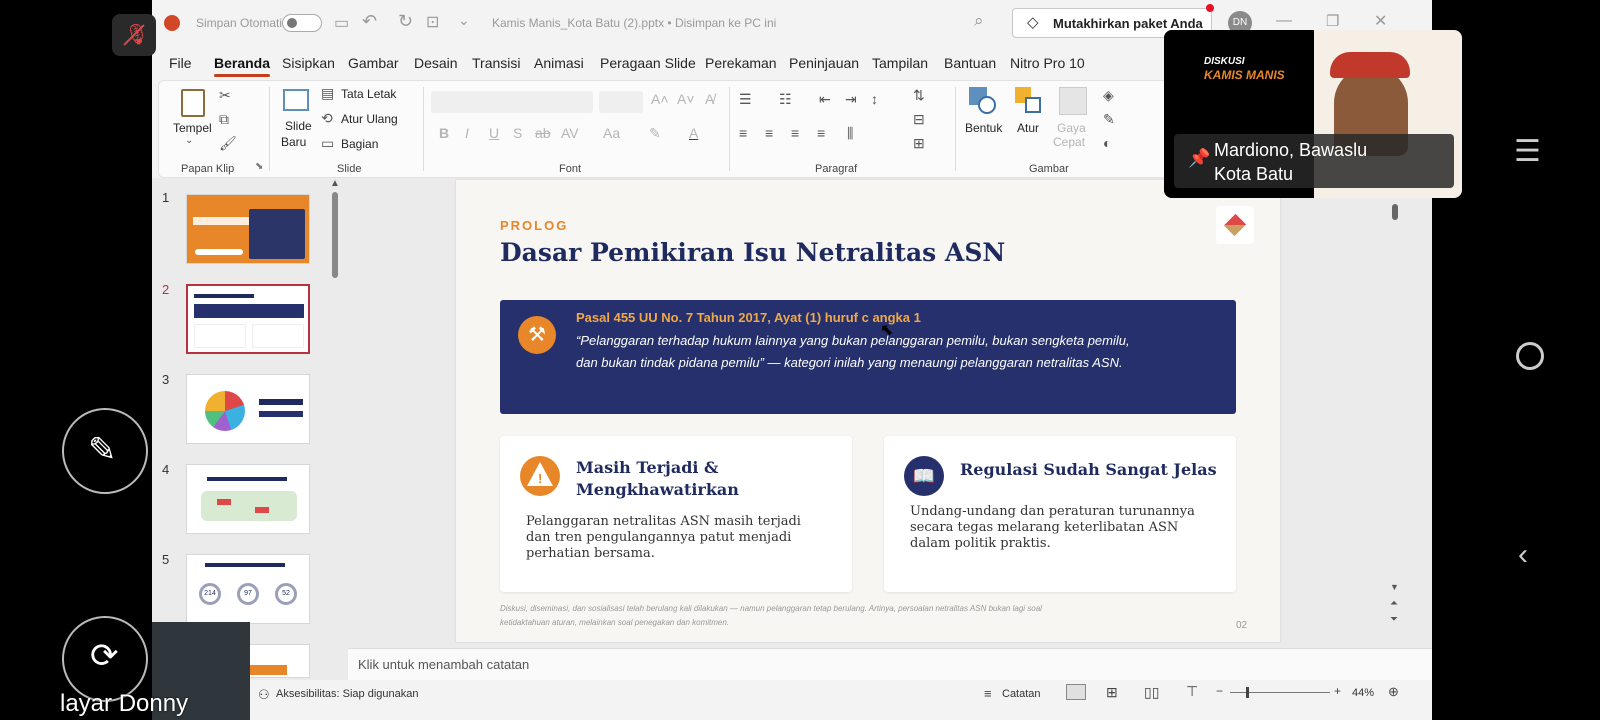 This screenshot has height=720, width=1600. Describe the element at coordinates (228, 143) in the screenshot. I see `format-painter-icon: 🖌` at that location.